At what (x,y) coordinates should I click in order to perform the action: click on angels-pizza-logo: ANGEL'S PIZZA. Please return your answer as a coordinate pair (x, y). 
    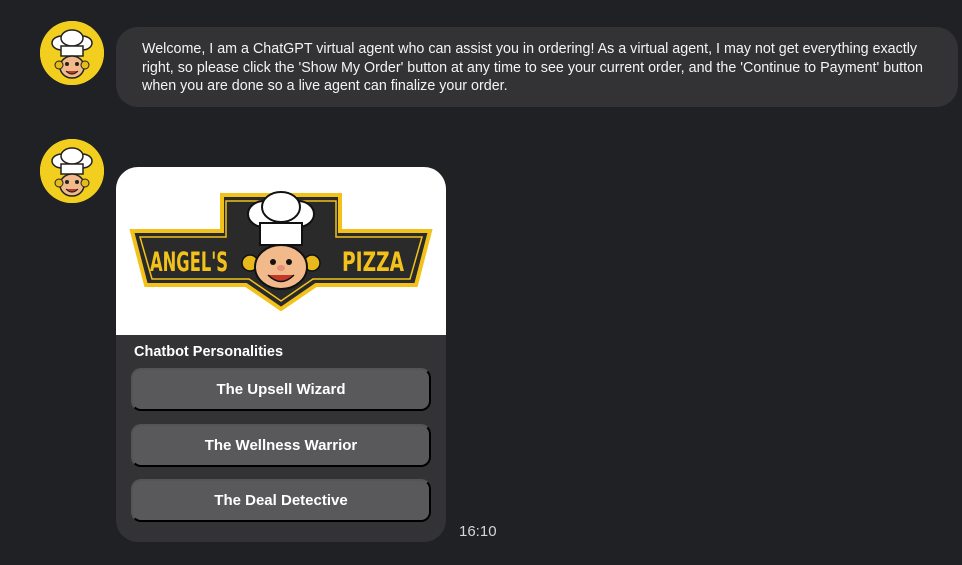
    Looking at the image, I should click on (281, 251).